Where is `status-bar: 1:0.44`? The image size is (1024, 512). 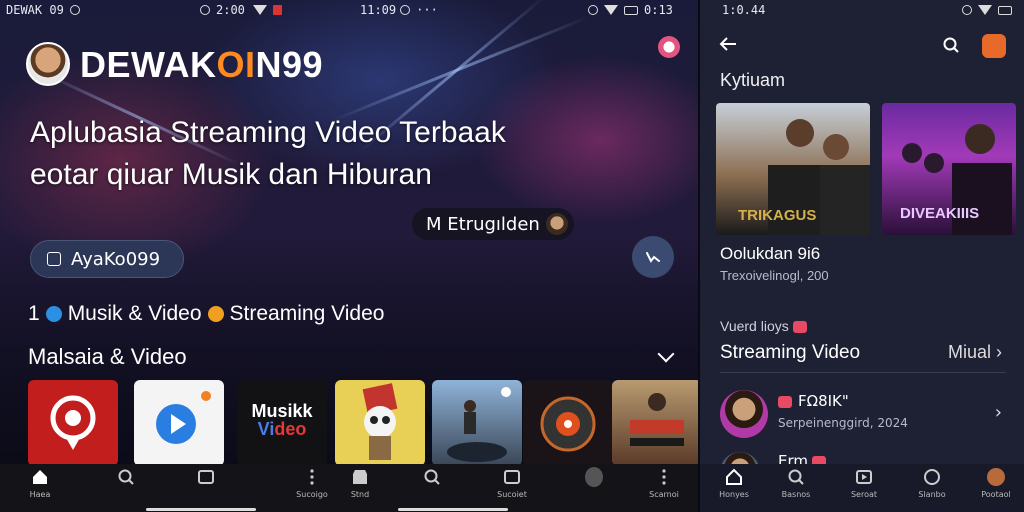
status-bar: 1:0.44 is located at coordinates (867, 10).